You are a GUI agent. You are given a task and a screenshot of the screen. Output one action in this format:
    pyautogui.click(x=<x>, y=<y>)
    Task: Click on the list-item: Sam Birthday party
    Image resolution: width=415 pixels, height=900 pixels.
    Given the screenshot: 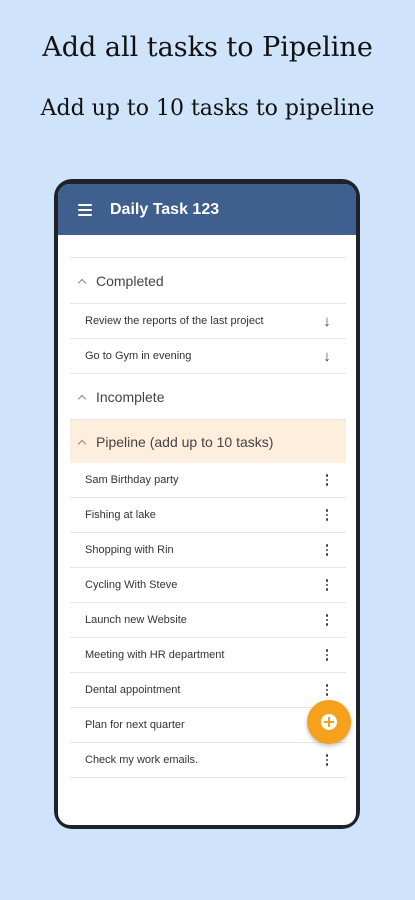 What is the action you would take?
    pyautogui.click(x=208, y=480)
    